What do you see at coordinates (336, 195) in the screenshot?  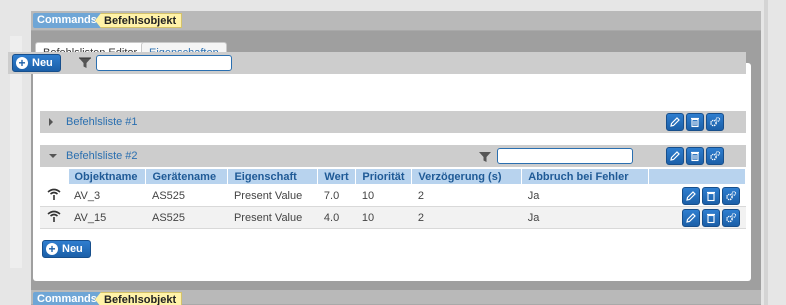 I see `cell-wert: 7.0` at bounding box center [336, 195].